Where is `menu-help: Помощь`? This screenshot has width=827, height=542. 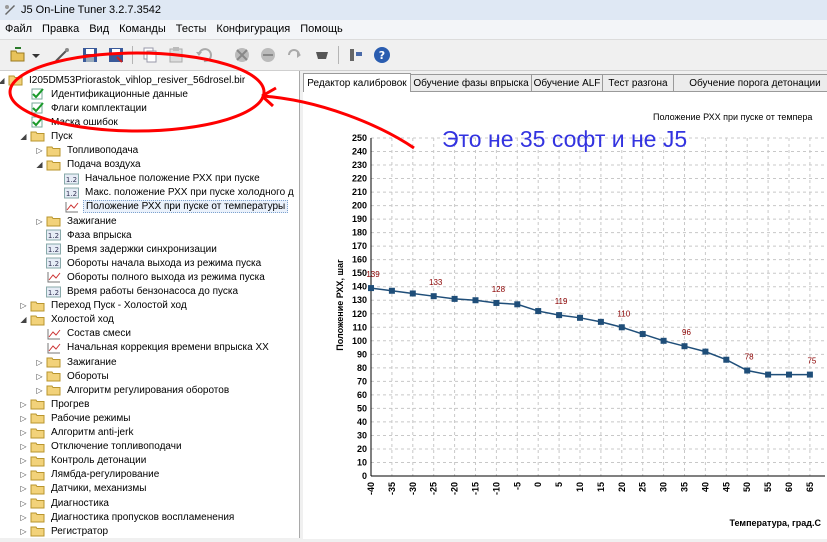
menu-help: Помощь is located at coordinates (321, 29).